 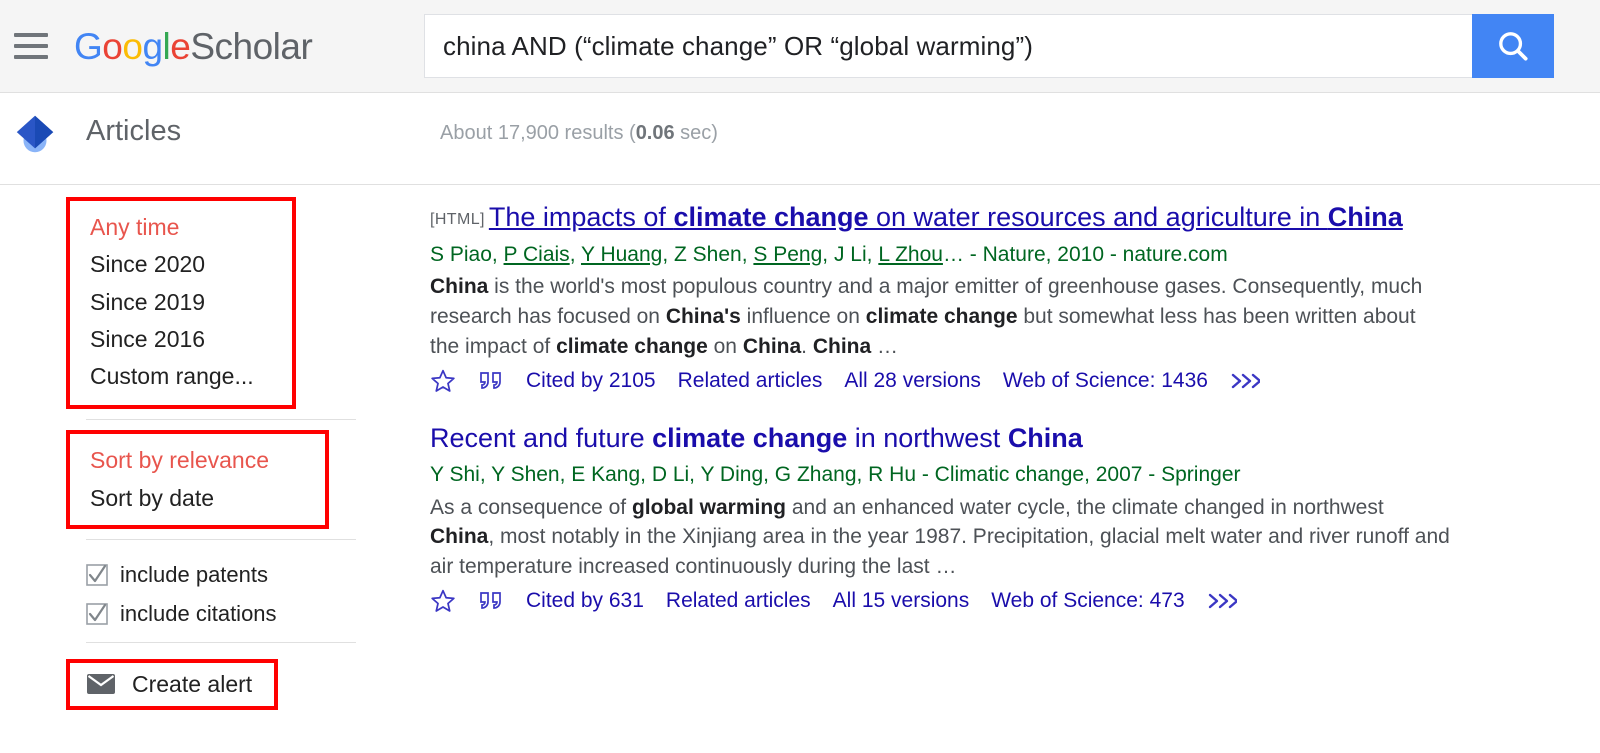 What do you see at coordinates (912, 381) in the screenshot?
I see `all-versions-link: All 28 versions` at bounding box center [912, 381].